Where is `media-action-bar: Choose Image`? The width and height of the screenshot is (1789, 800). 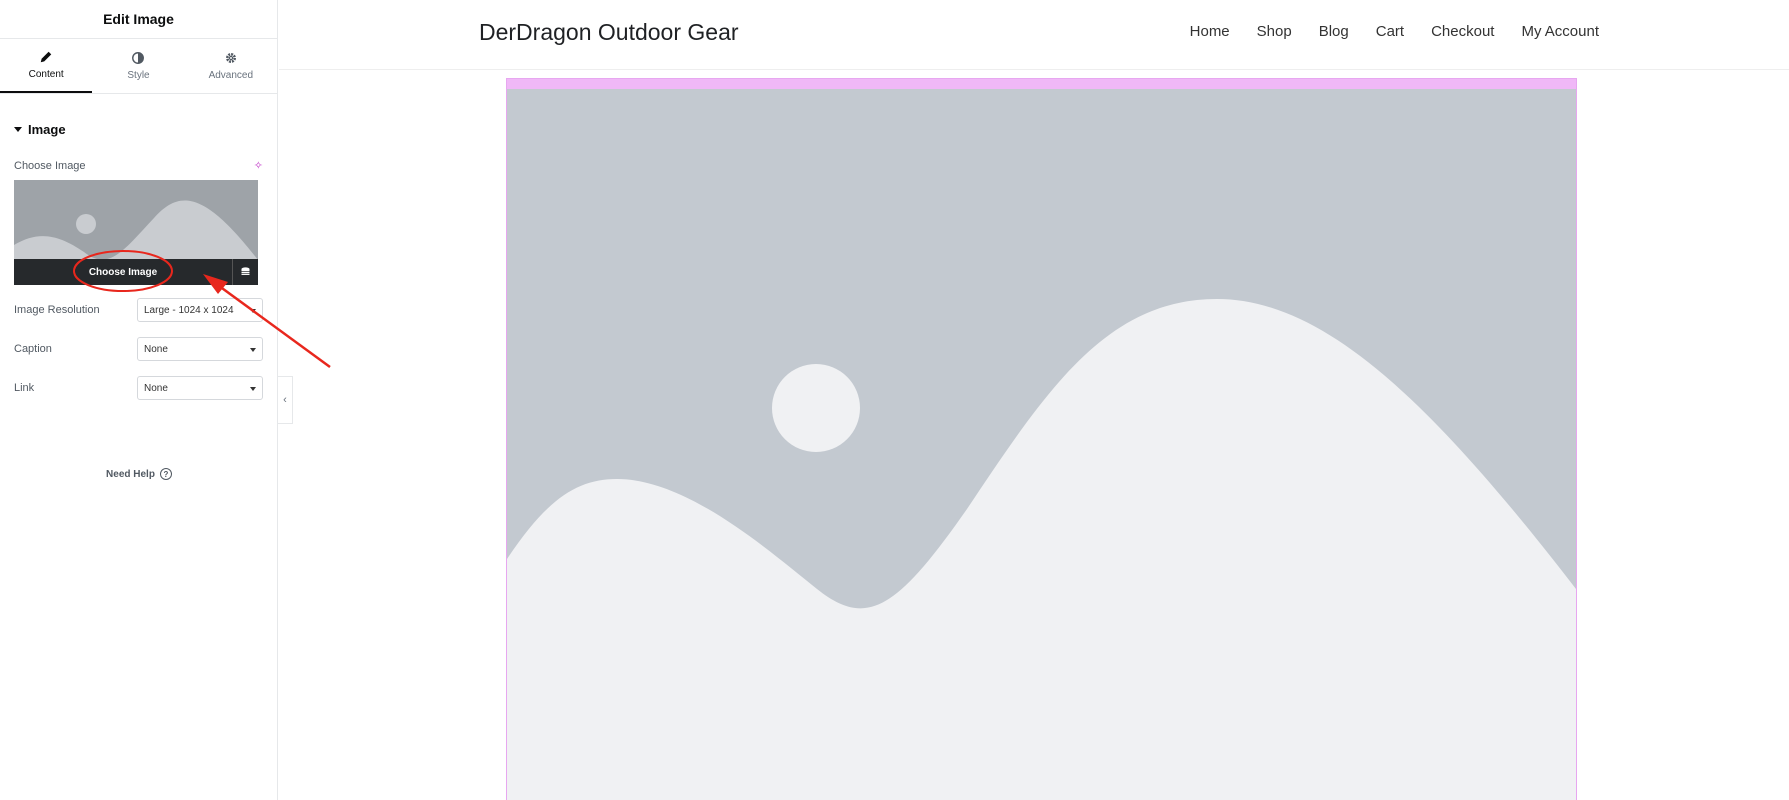 media-action-bar: Choose Image is located at coordinates (136, 272).